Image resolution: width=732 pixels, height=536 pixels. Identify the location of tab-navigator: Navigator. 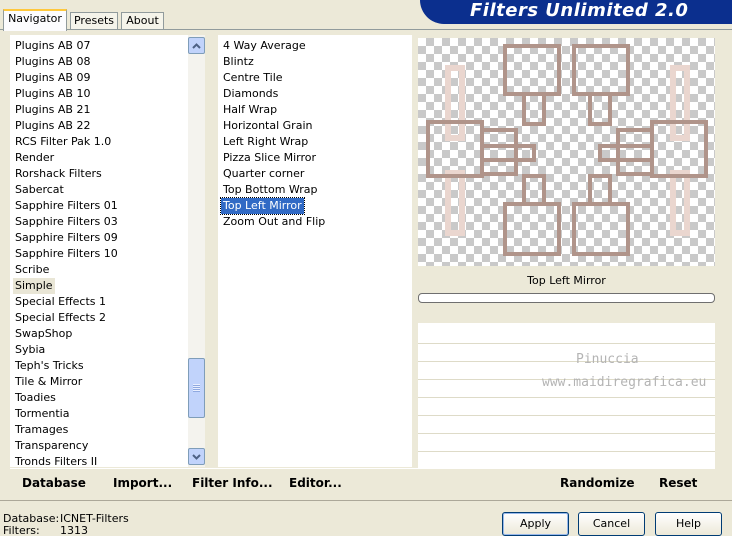
(35, 20).